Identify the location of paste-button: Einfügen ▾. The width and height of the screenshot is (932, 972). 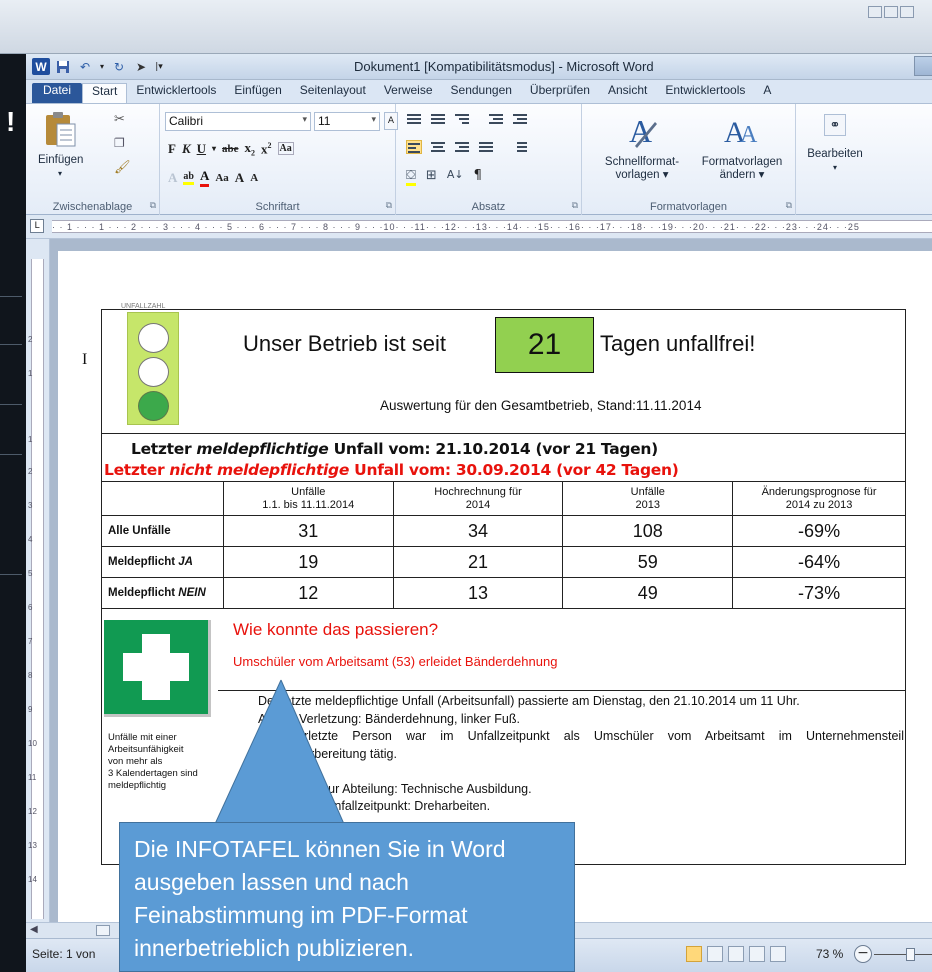
(60, 145).